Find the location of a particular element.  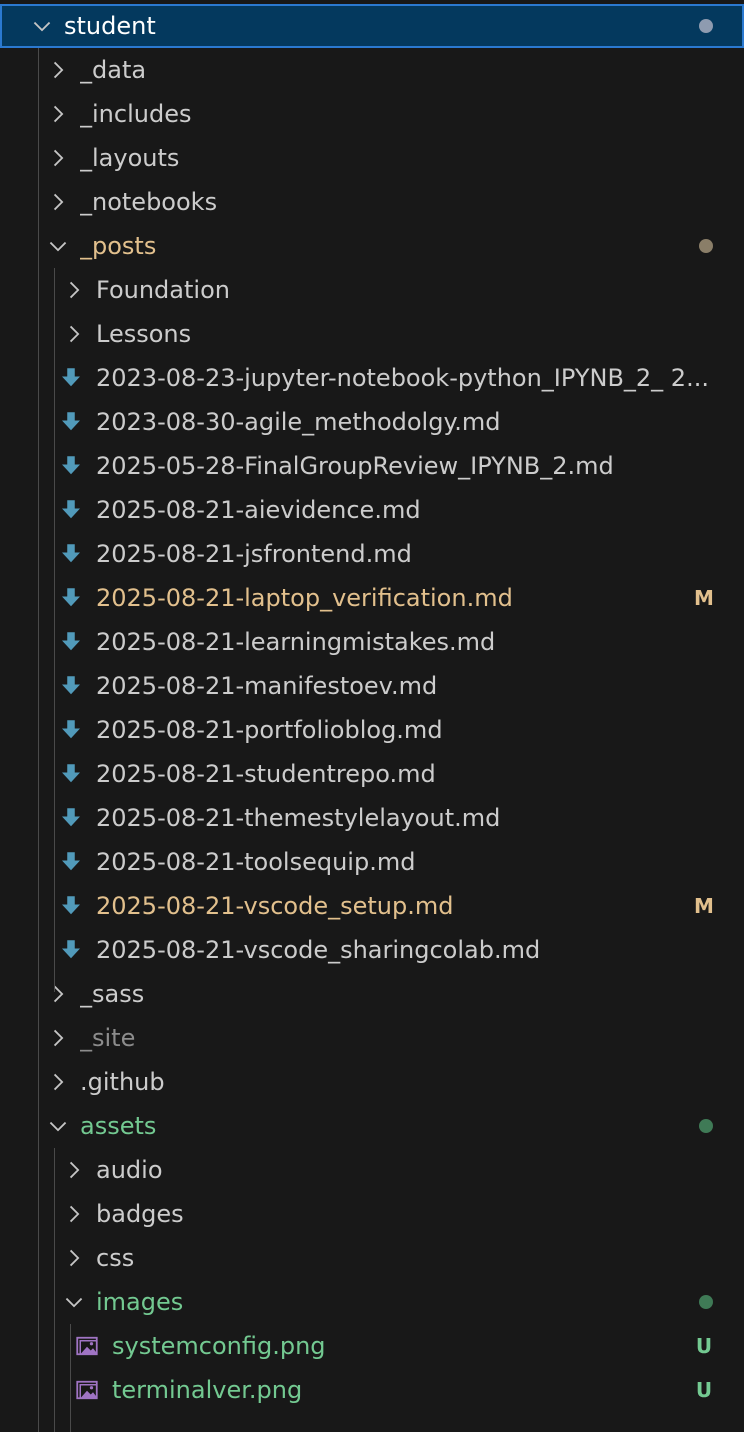

file-item: 2025-08-21-themestylelayout.md is located at coordinates (372, 818).